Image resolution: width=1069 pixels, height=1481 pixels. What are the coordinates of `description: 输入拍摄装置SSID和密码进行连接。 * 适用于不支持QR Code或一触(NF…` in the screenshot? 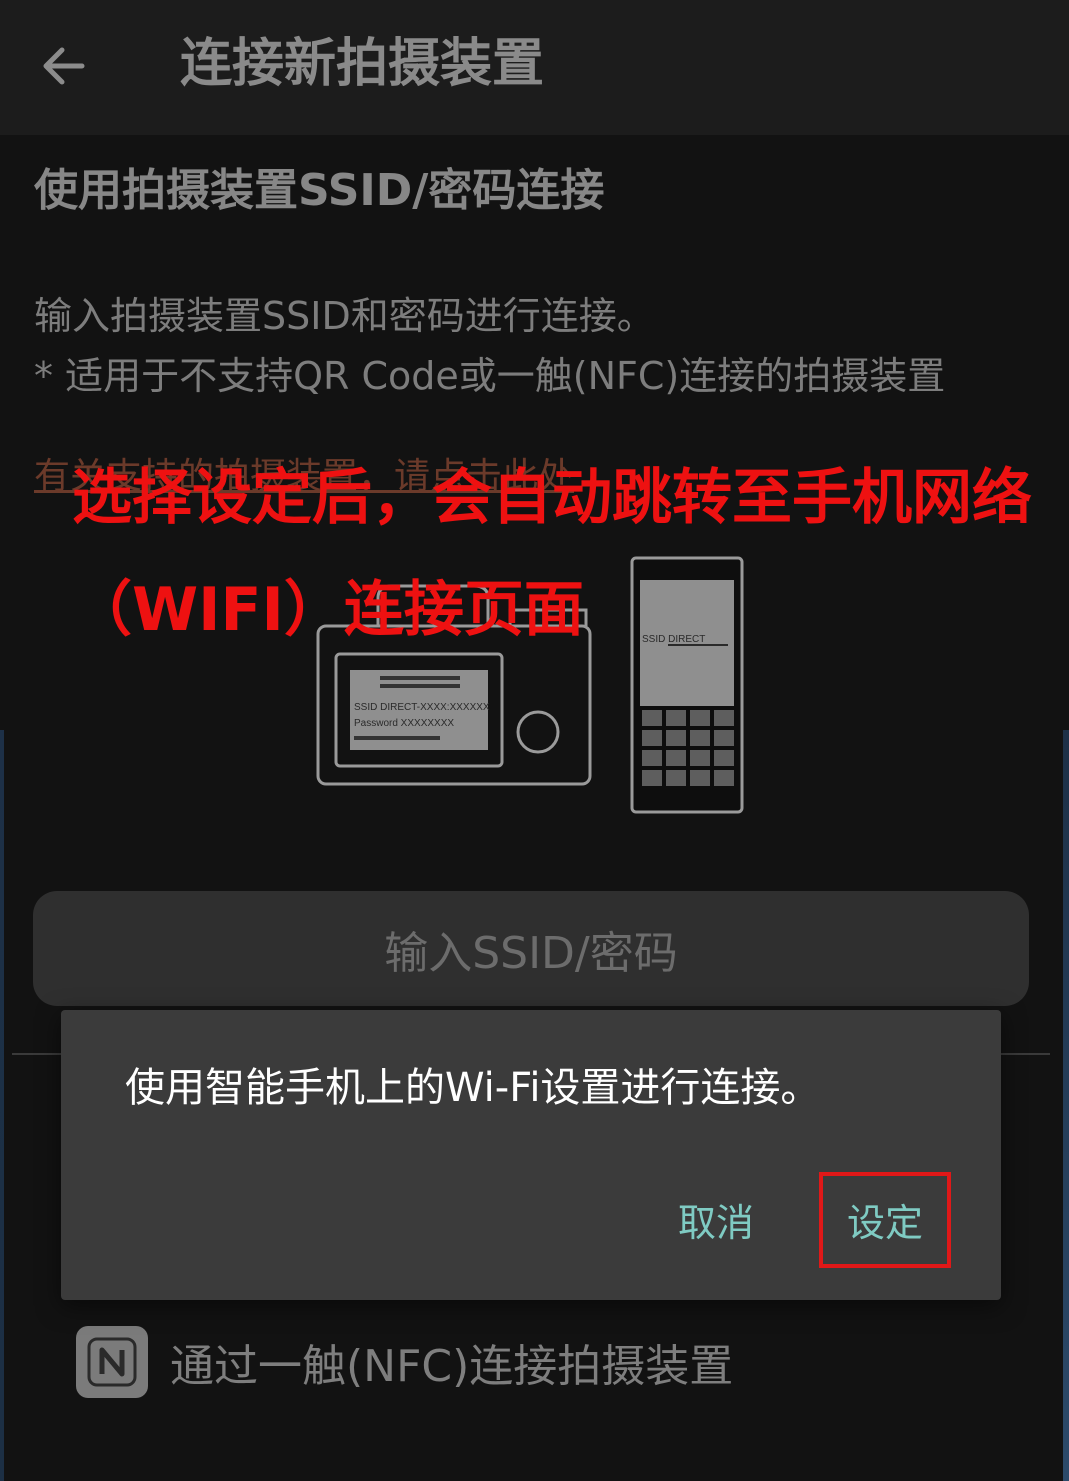 It's located at (489, 346).